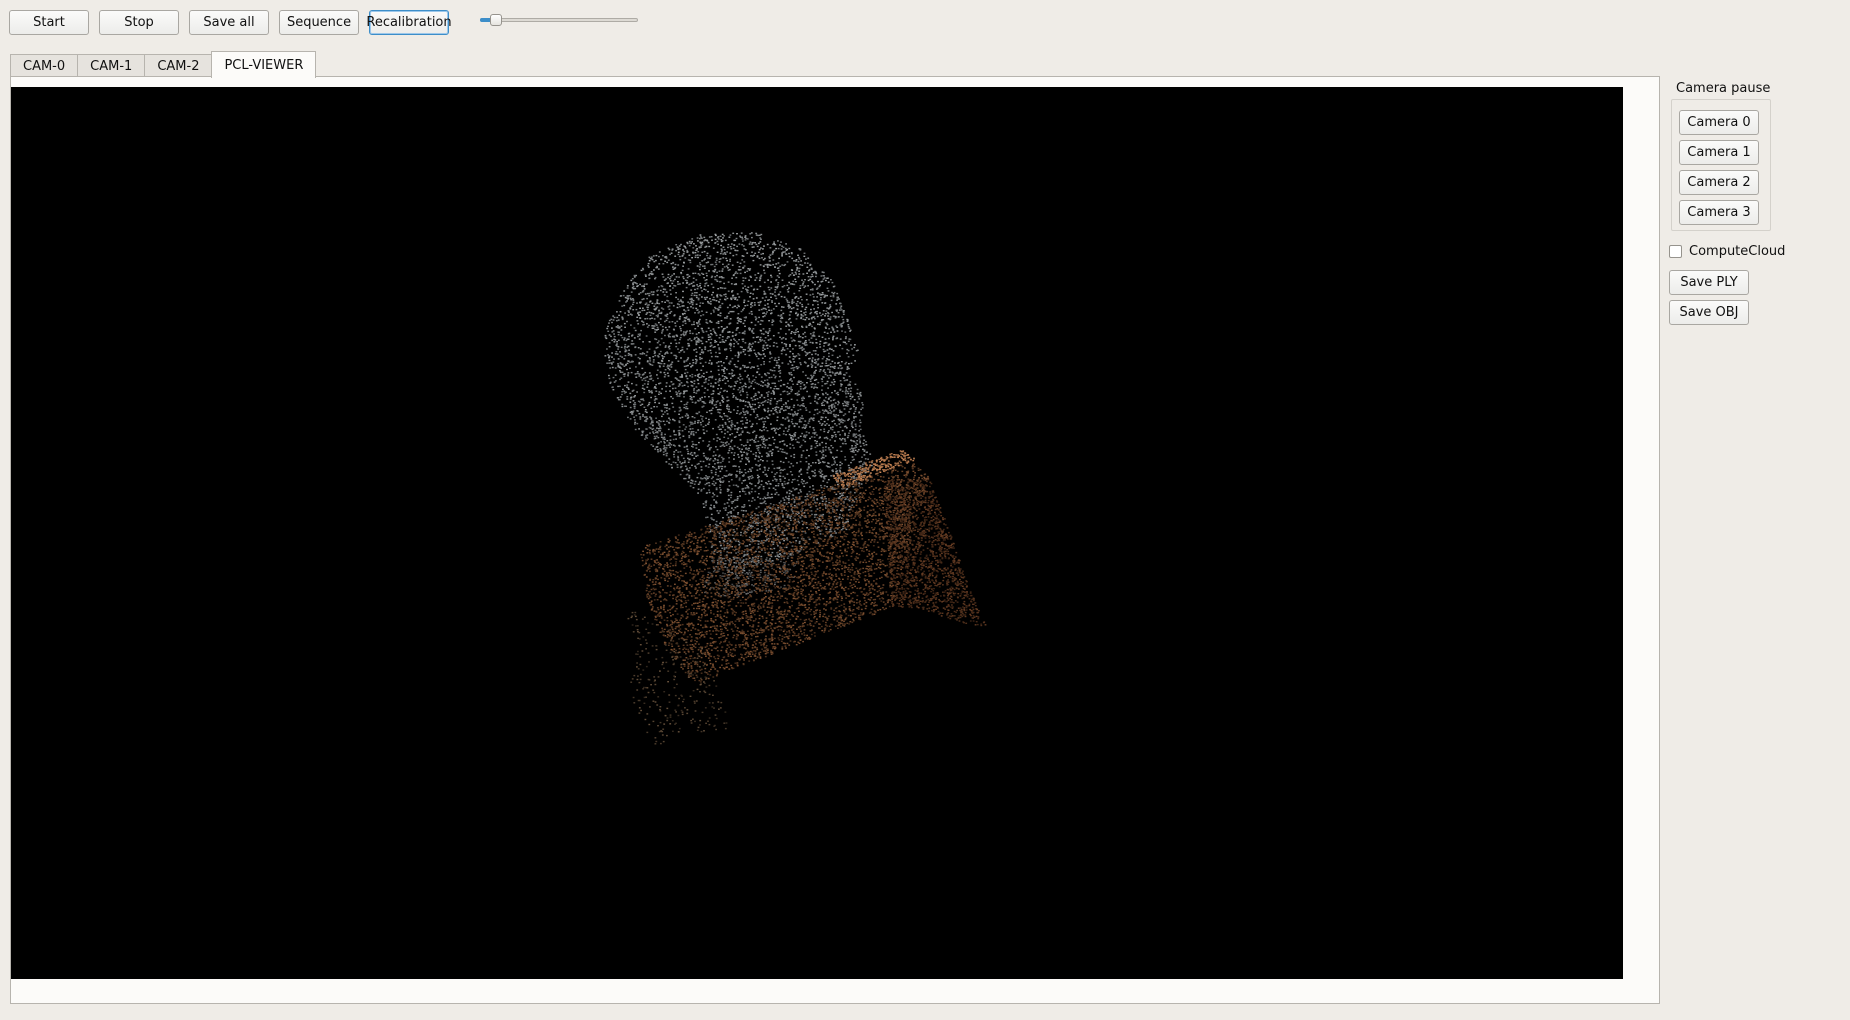 The width and height of the screenshot is (1850, 1020). What do you see at coordinates (1737, 251) in the screenshot?
I see `compute-cloud-label: ComputeCloud` at bounding box center [1737, 251].